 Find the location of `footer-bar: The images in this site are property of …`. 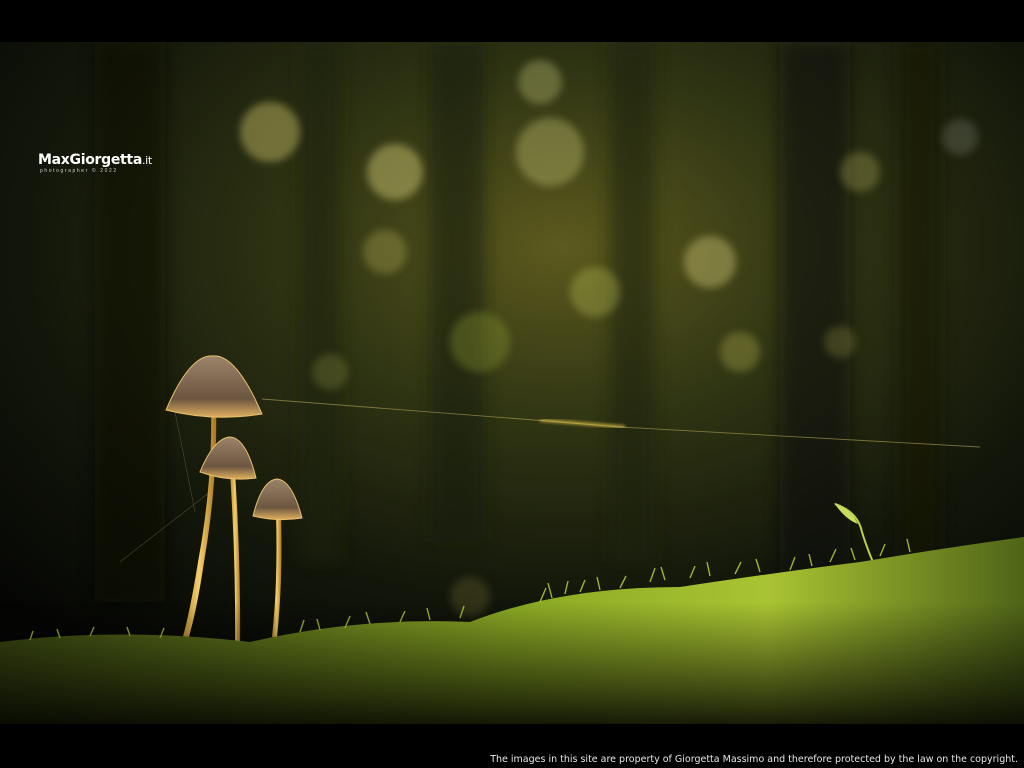

footer-bar: The images in this site are property of … is located at coordinates (512, 758).